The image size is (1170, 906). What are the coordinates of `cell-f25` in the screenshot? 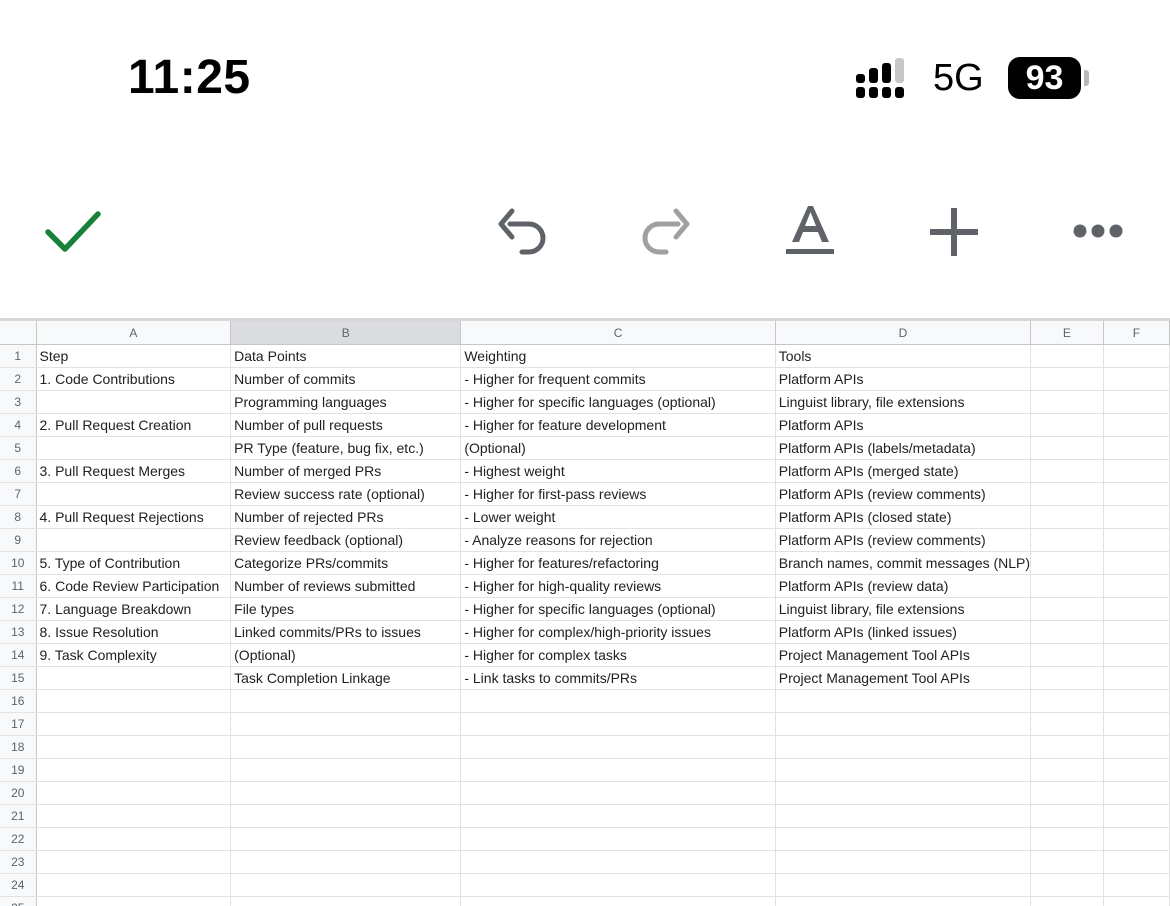 It's located at (1136, 901).